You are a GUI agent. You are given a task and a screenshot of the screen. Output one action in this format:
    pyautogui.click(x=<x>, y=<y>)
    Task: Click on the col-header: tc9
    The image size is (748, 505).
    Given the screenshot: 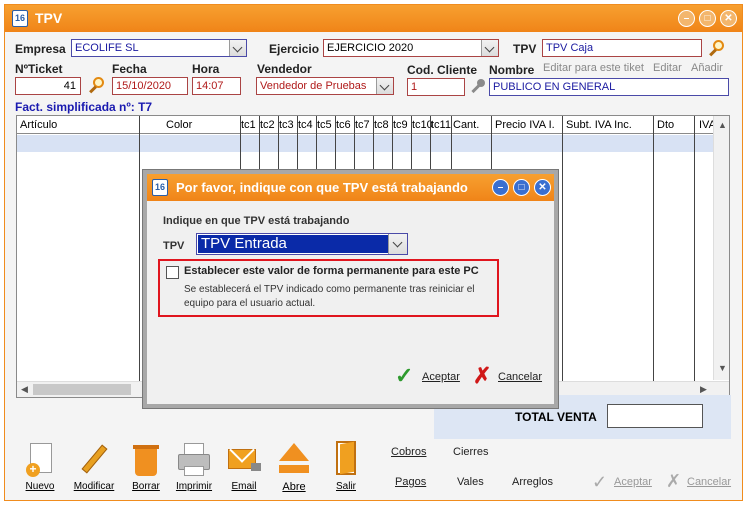 What is the action you would take?
    pyautogui.click(x=400, y=125)
    